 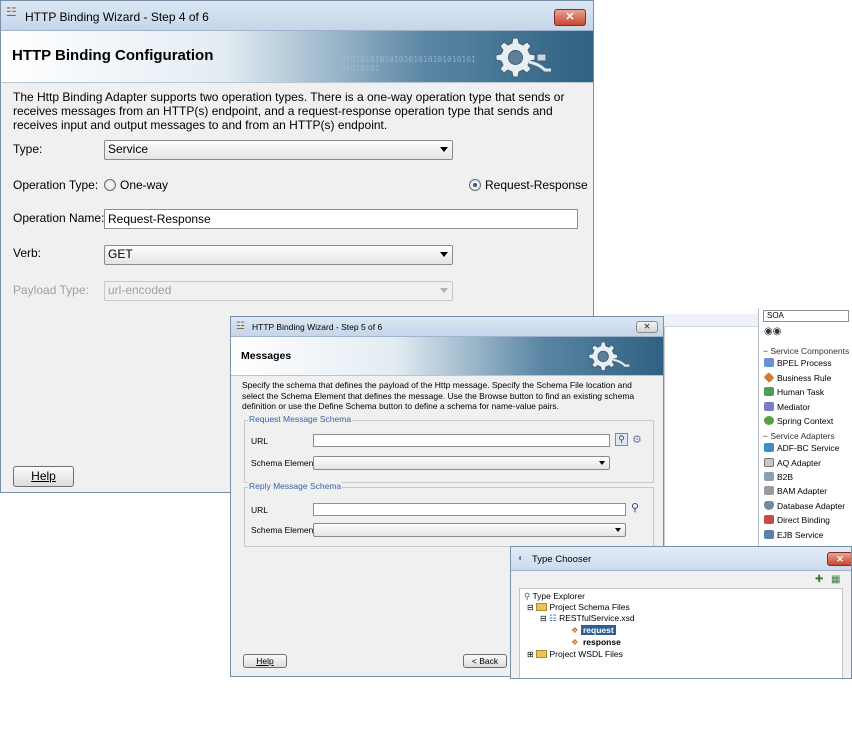 What do you see at coordinates (266, 356) in the screenshot?
I see `step5-page-header: Messages` at bounding box center [266, 356].